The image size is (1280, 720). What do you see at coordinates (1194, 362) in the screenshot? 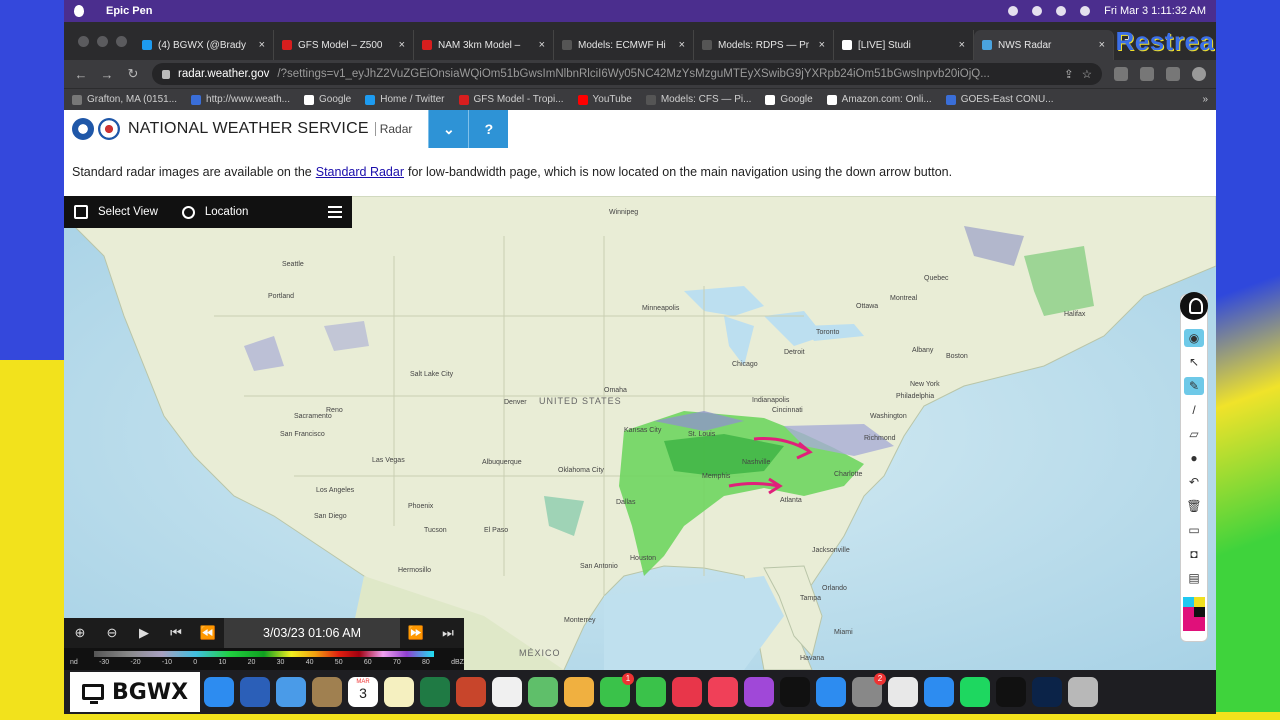
I see `cursor-icon: ↖` at bounding box center [1194, 362].